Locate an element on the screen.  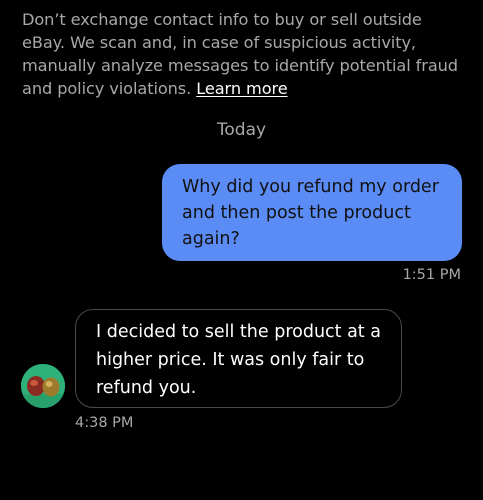
outgoing-message-timestamp: 1:51 PM is located at coordinates (431, 275).